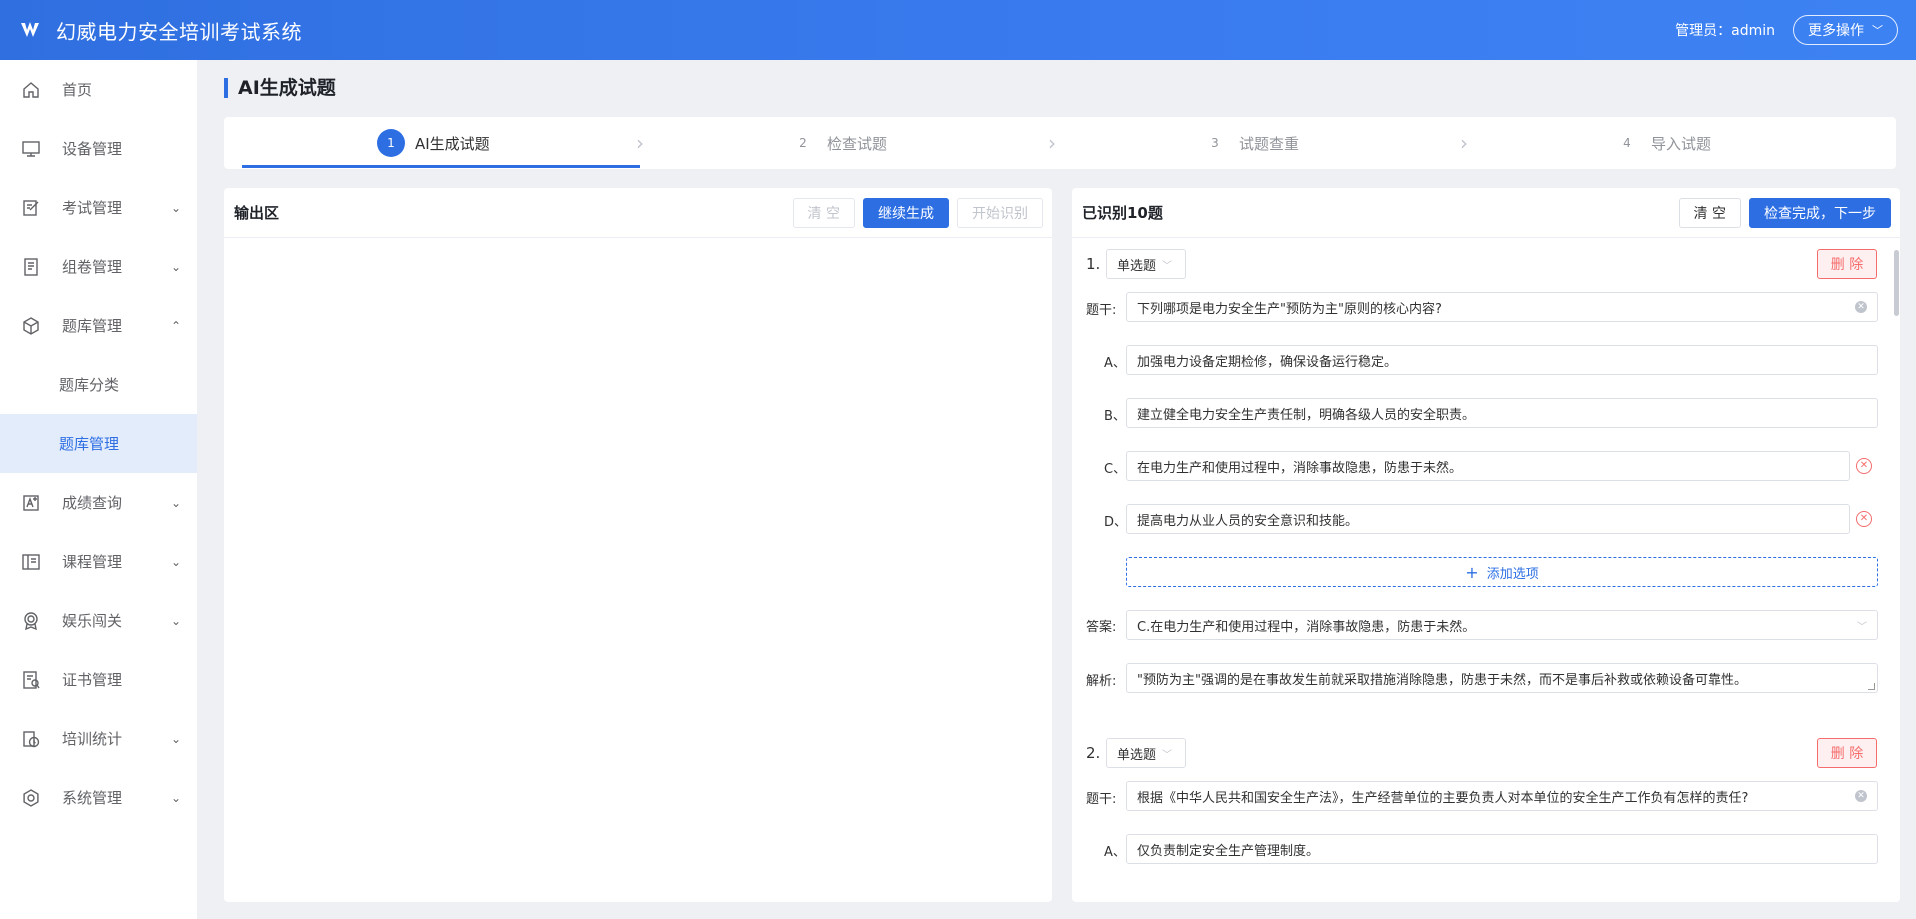  I want to click on step-import: 4 导入试题, so click(1662, 143).